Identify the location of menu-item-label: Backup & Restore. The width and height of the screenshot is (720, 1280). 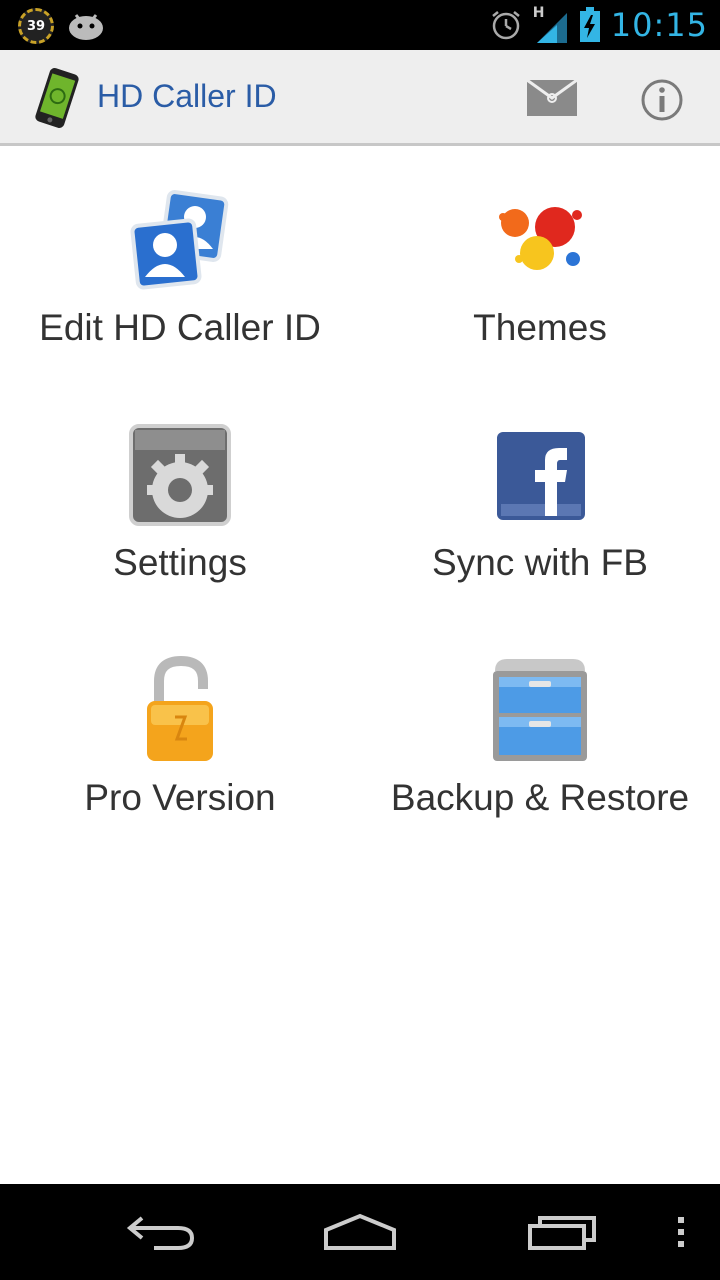
(540, 797).